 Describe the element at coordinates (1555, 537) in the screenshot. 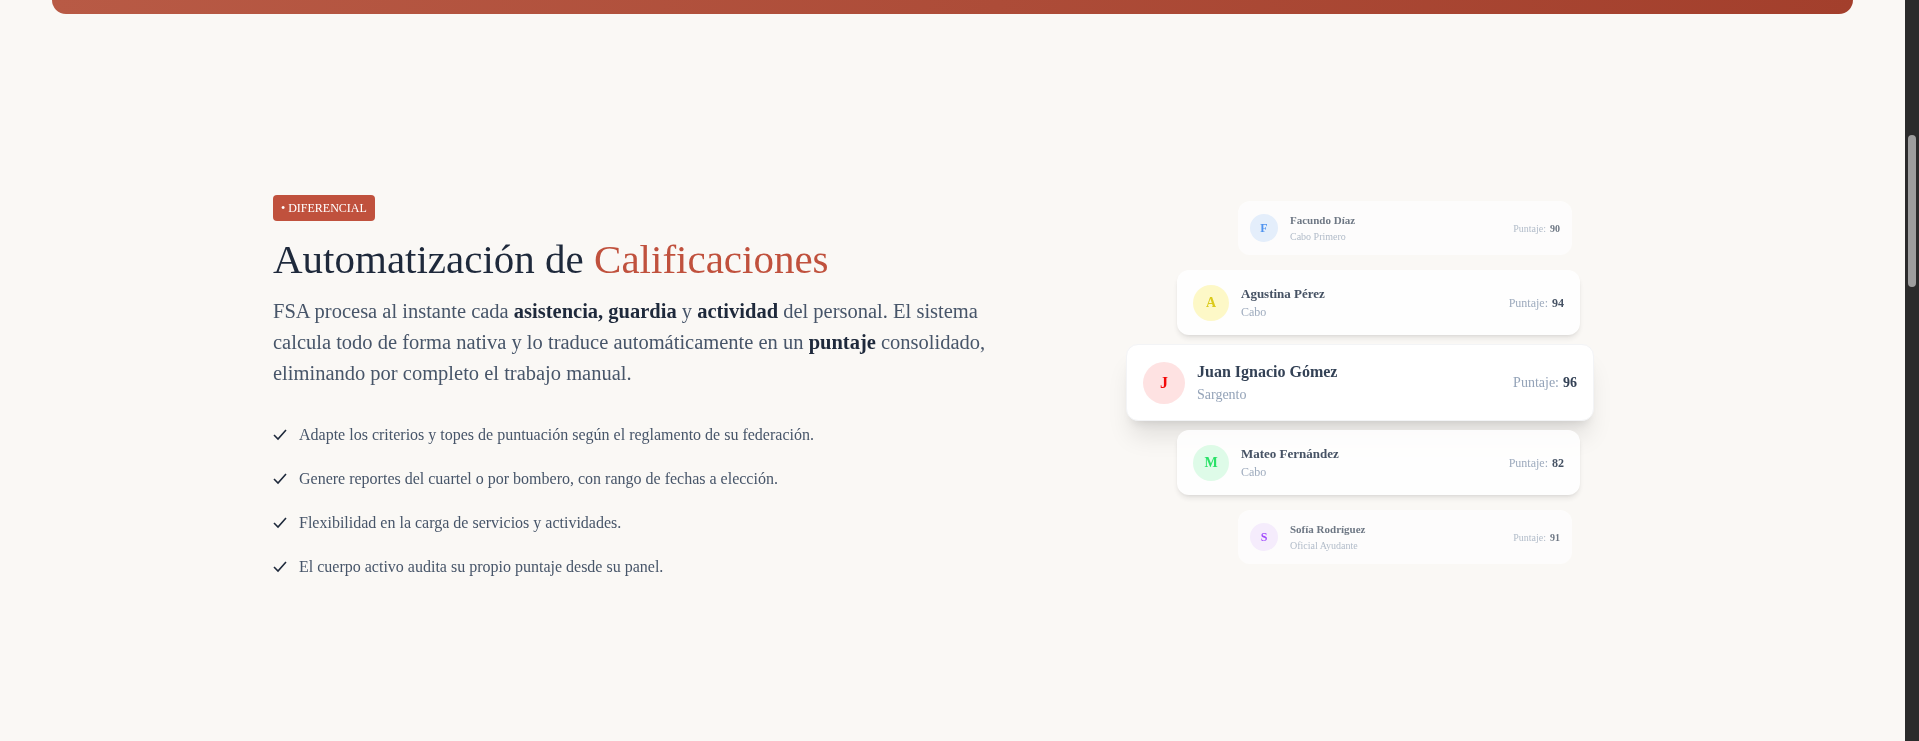

I see `score-value: 91` at that location.